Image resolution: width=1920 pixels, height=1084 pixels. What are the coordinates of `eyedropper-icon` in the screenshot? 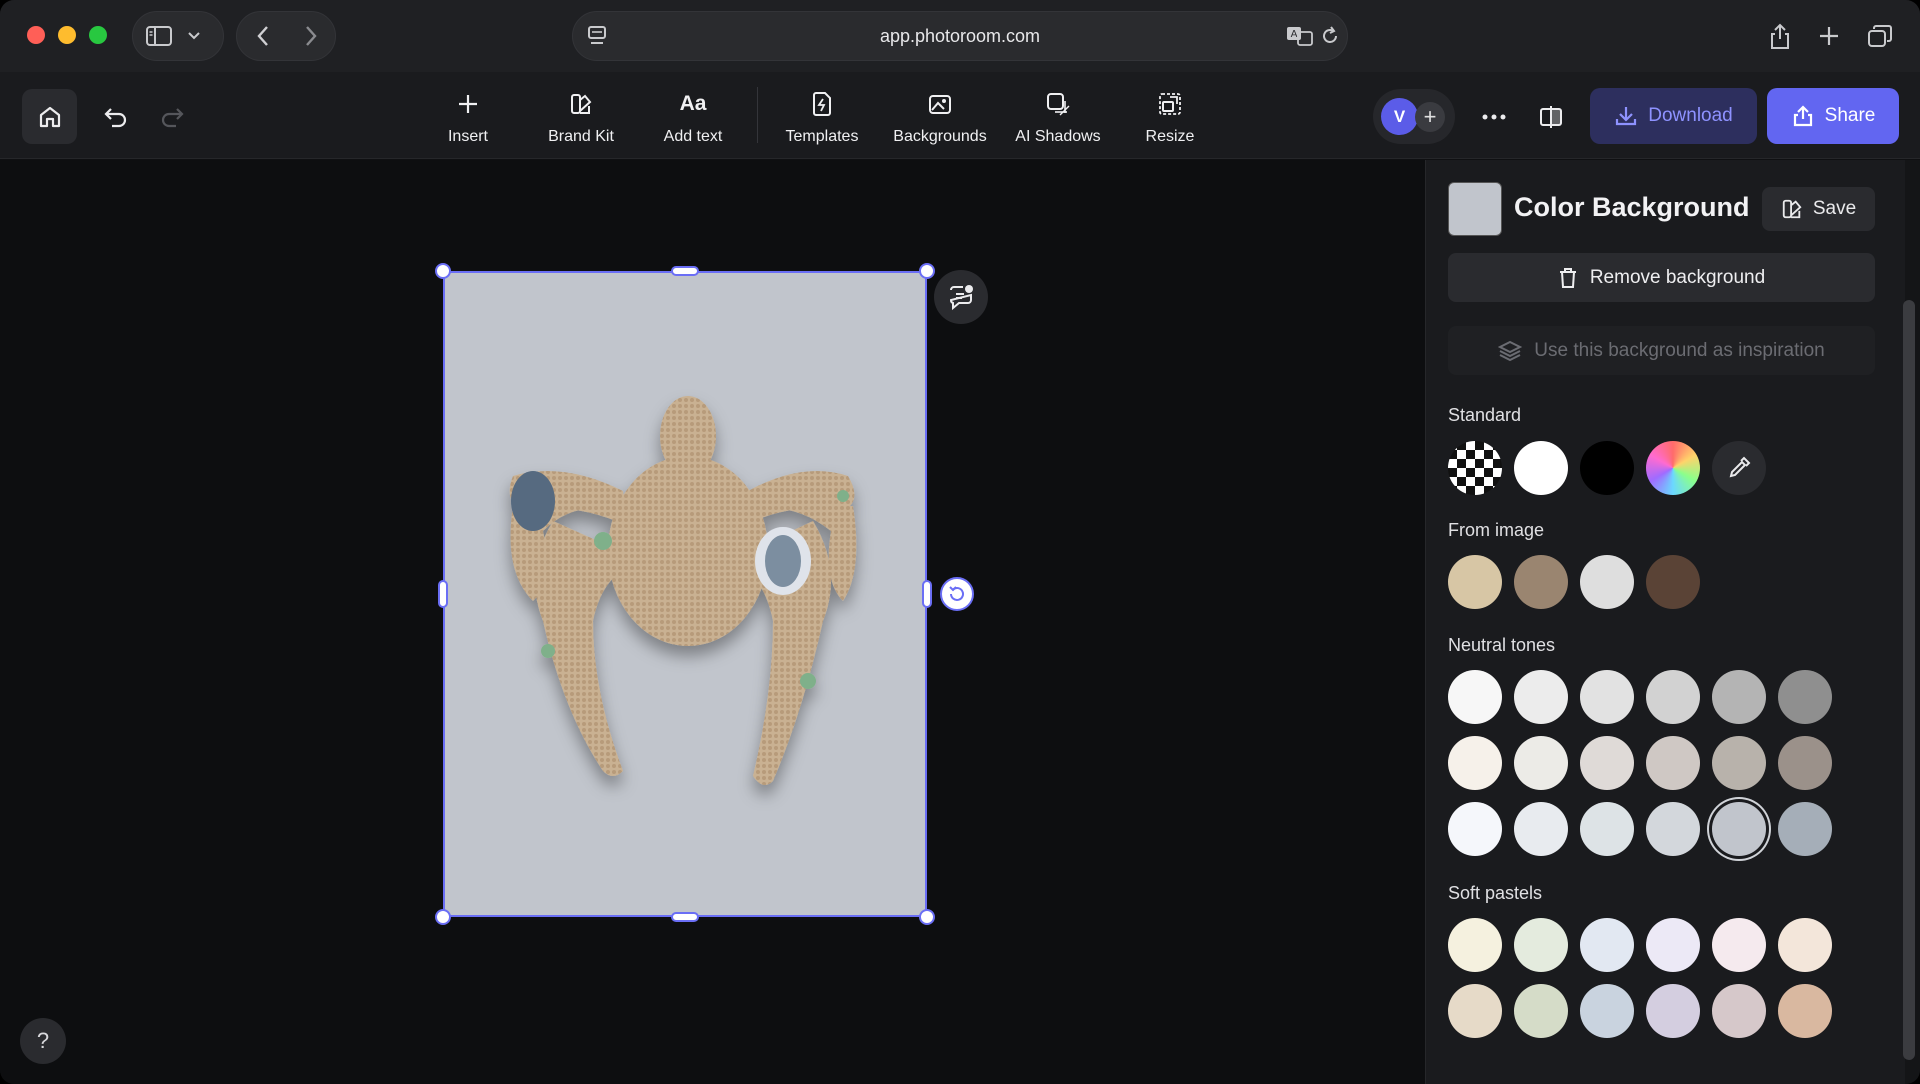 It's located at (1740, 467).